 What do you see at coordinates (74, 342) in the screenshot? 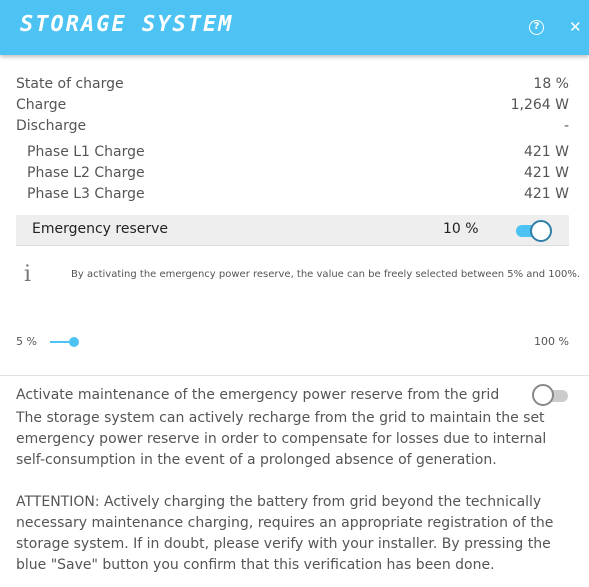
I see `slider-thumb` at bounding box center [74, 342].